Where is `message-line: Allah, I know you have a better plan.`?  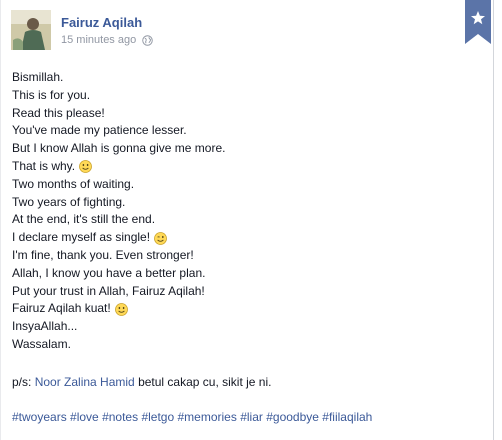 message-line: Allah, I know you have a better plan. is located at coordinates (247, 274).